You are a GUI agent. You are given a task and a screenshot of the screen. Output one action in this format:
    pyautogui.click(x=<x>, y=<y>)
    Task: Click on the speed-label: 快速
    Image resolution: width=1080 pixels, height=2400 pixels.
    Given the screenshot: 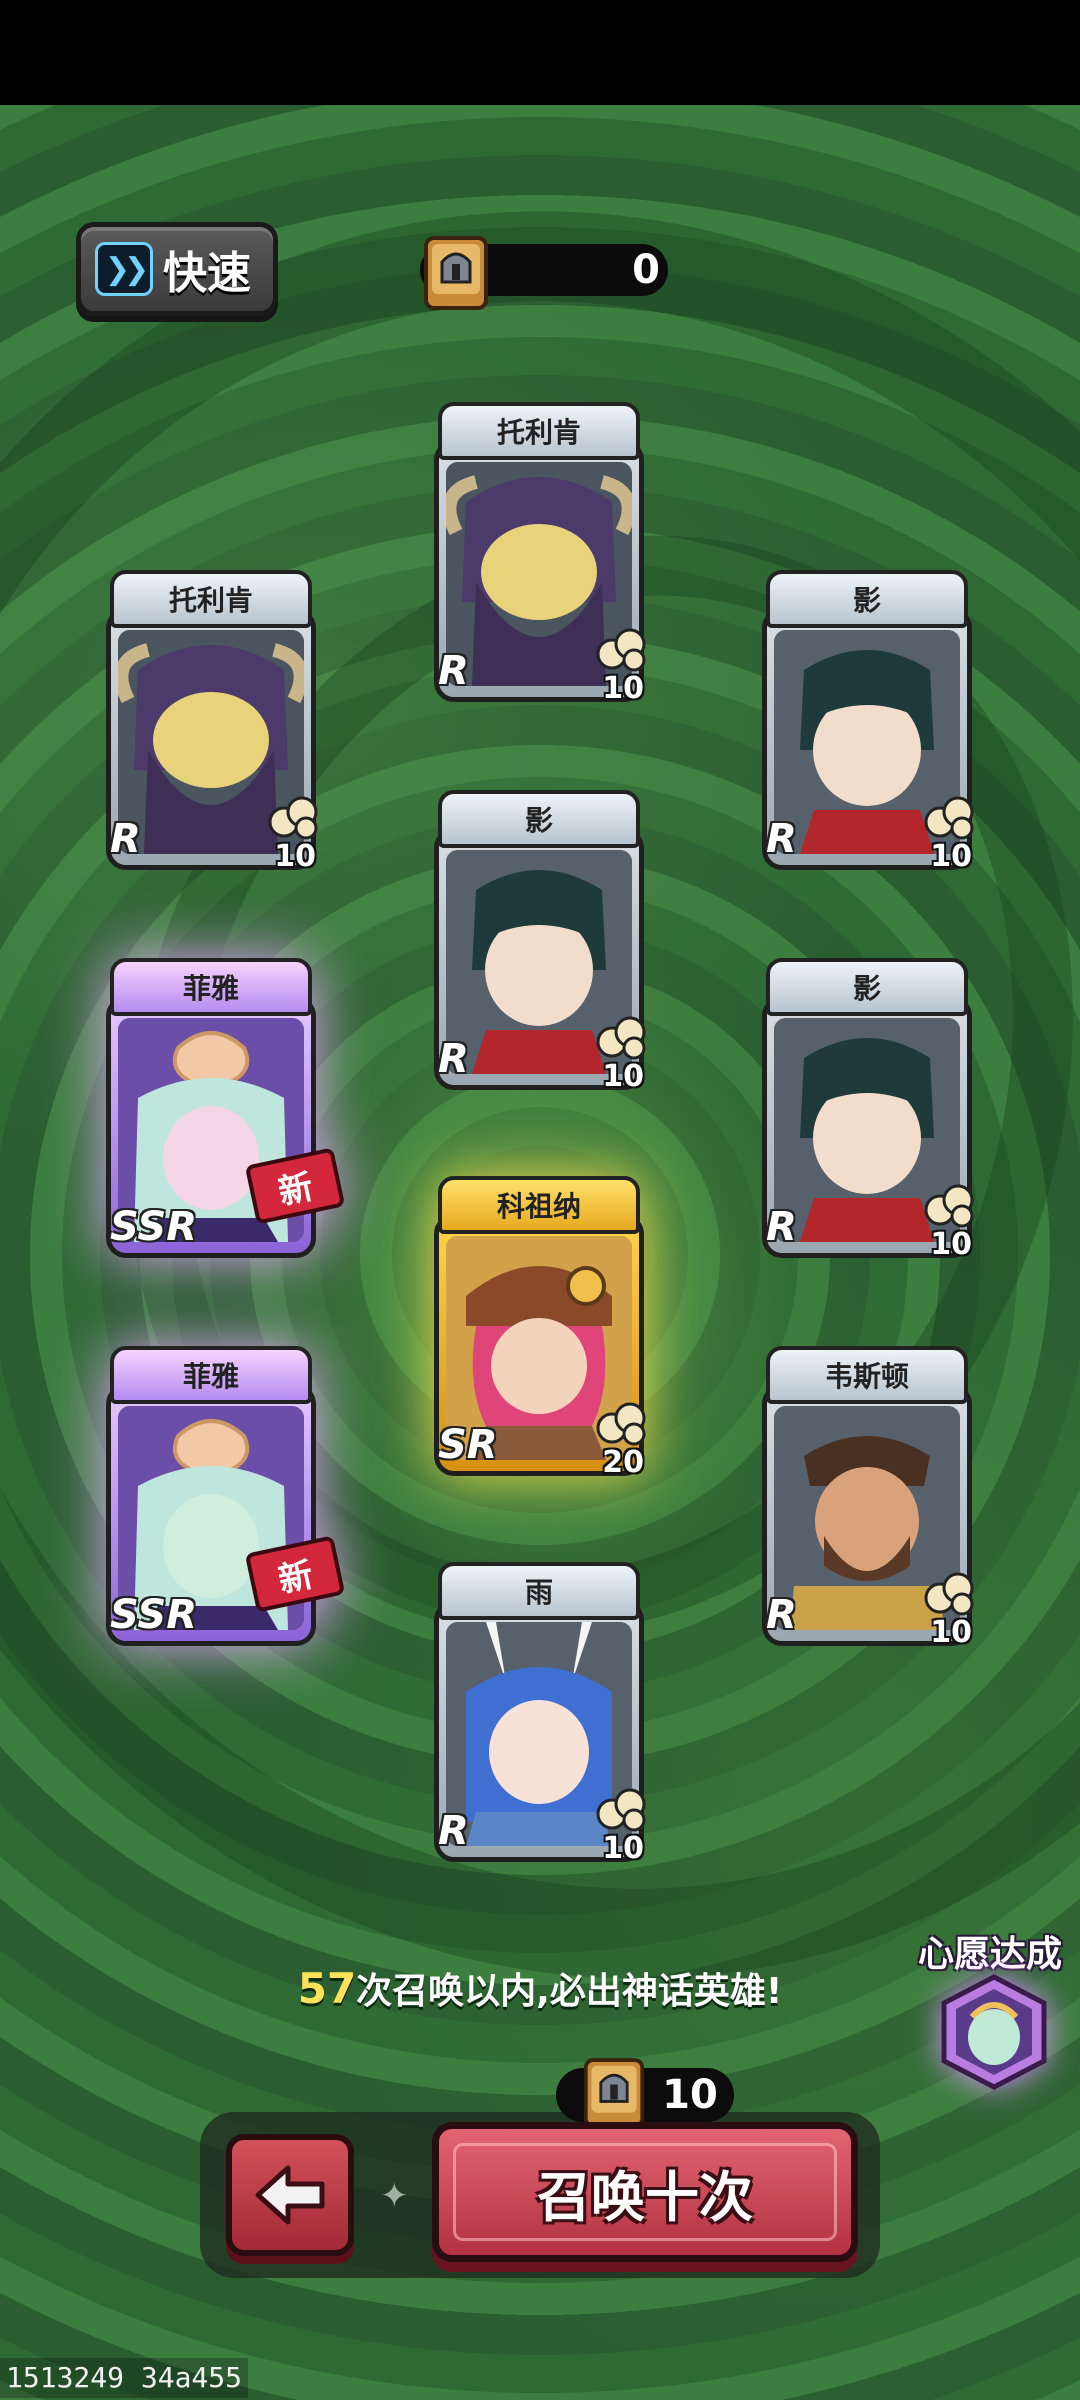 What is the action you would take?
    pyautogui.click(x=207, y=273)
    